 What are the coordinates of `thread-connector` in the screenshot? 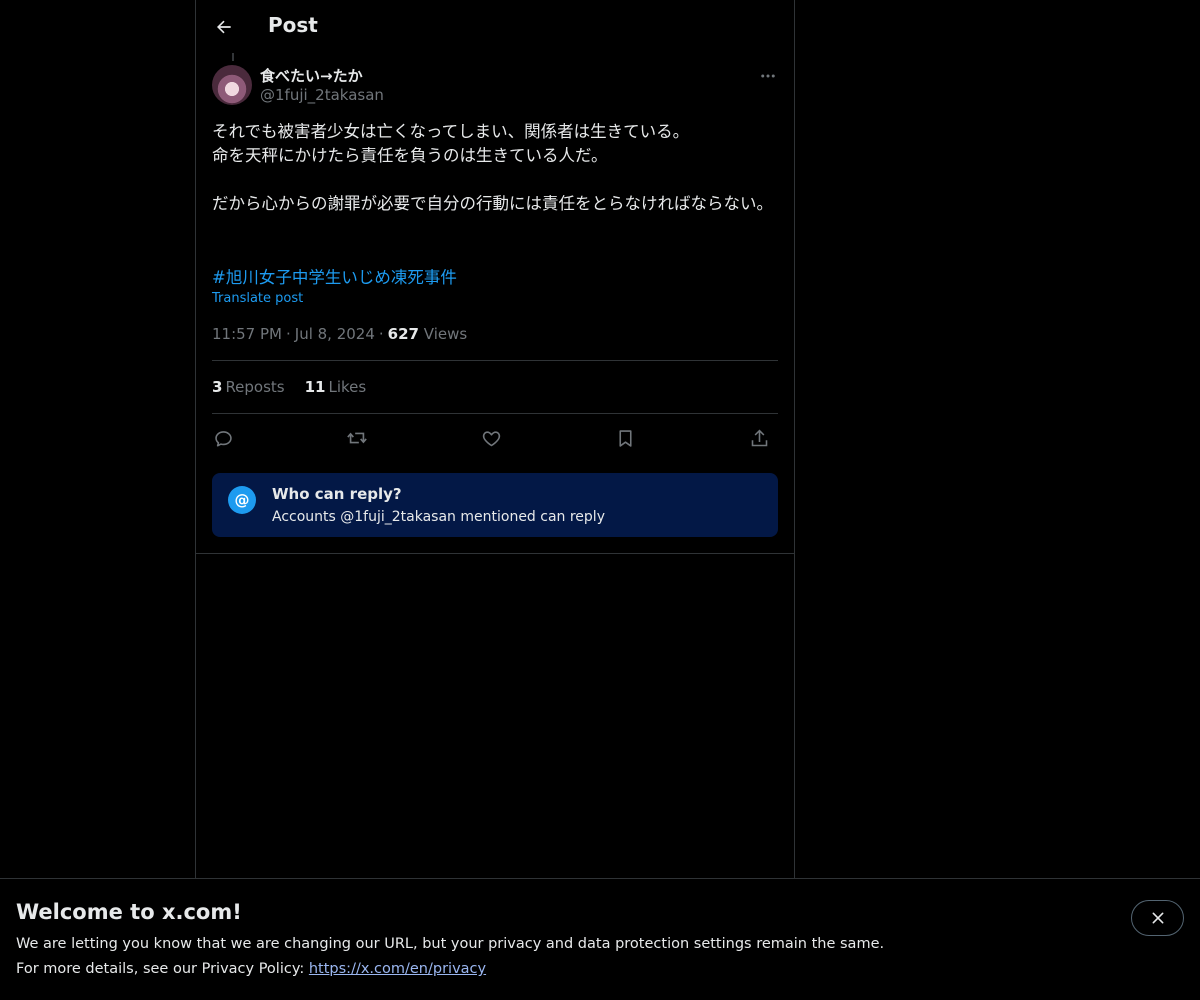 It's located at (233, 57).